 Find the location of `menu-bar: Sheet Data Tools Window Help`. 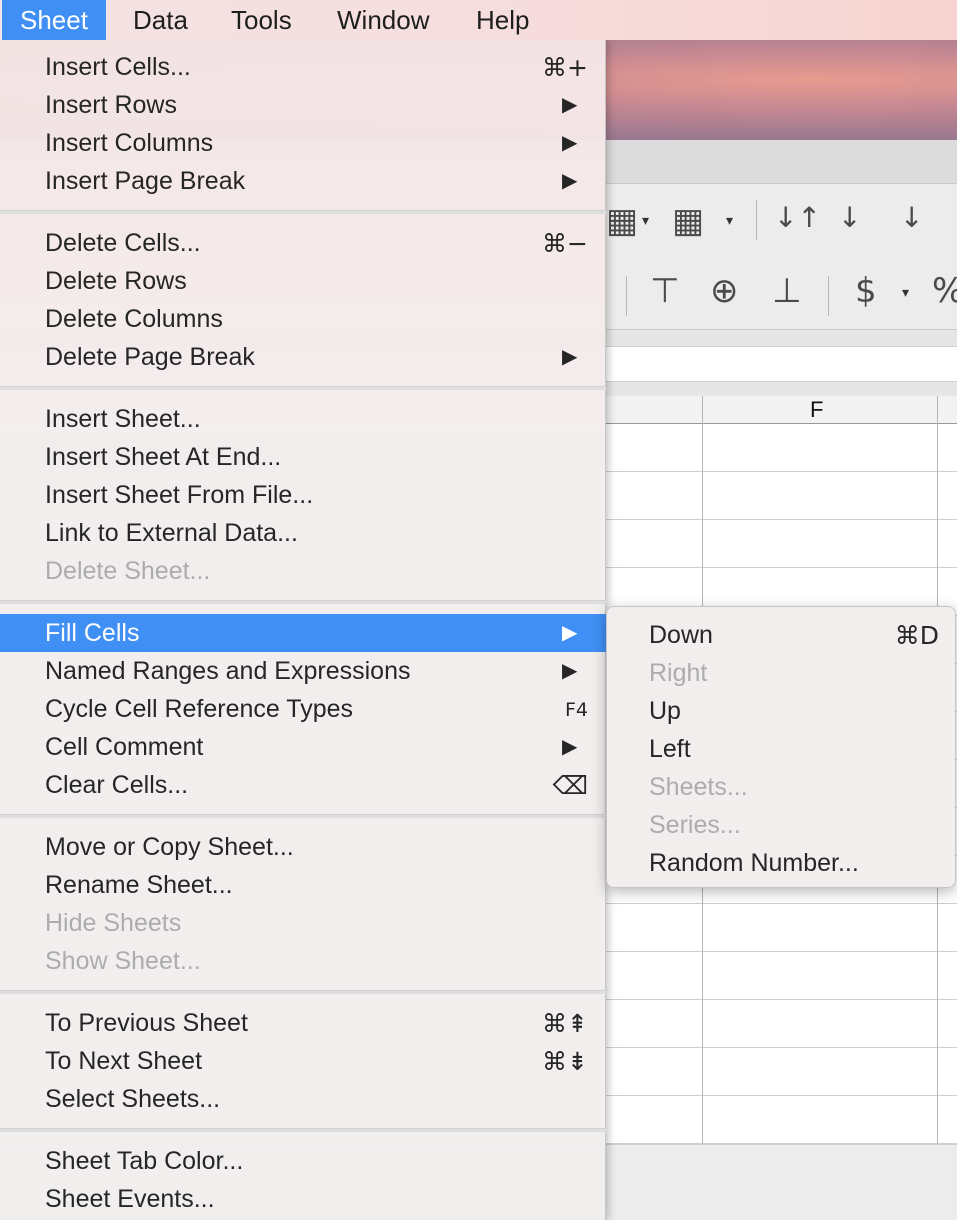

menu-bar: Sheet Data Tools Window Help is located at coordinates (478, 20).